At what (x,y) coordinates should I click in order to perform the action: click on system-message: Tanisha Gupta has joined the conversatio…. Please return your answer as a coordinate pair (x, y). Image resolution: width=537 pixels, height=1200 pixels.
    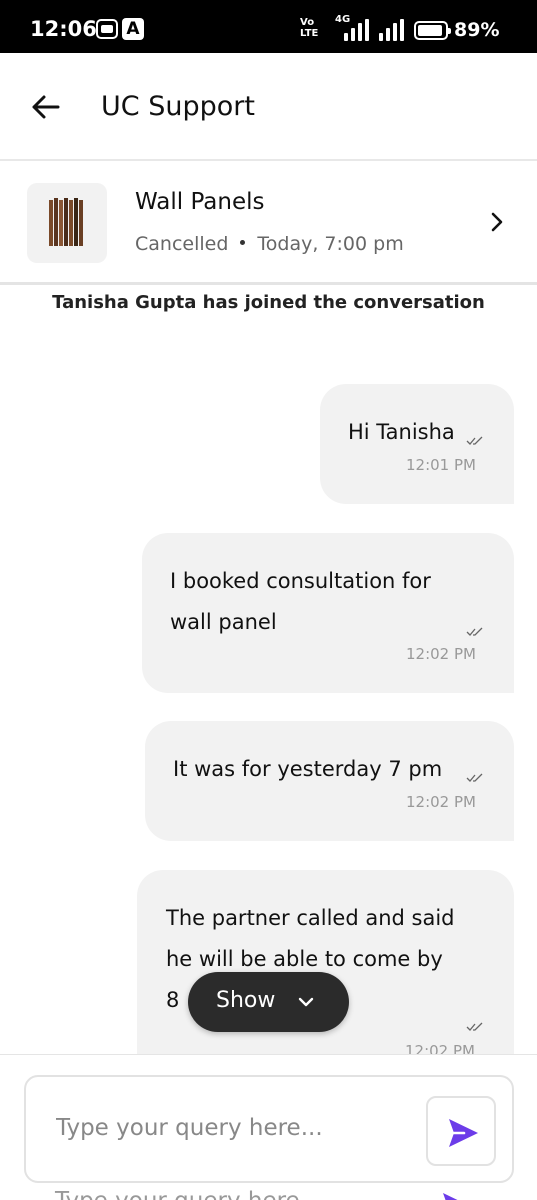
    Looking at the image, I should click on (268, 302).